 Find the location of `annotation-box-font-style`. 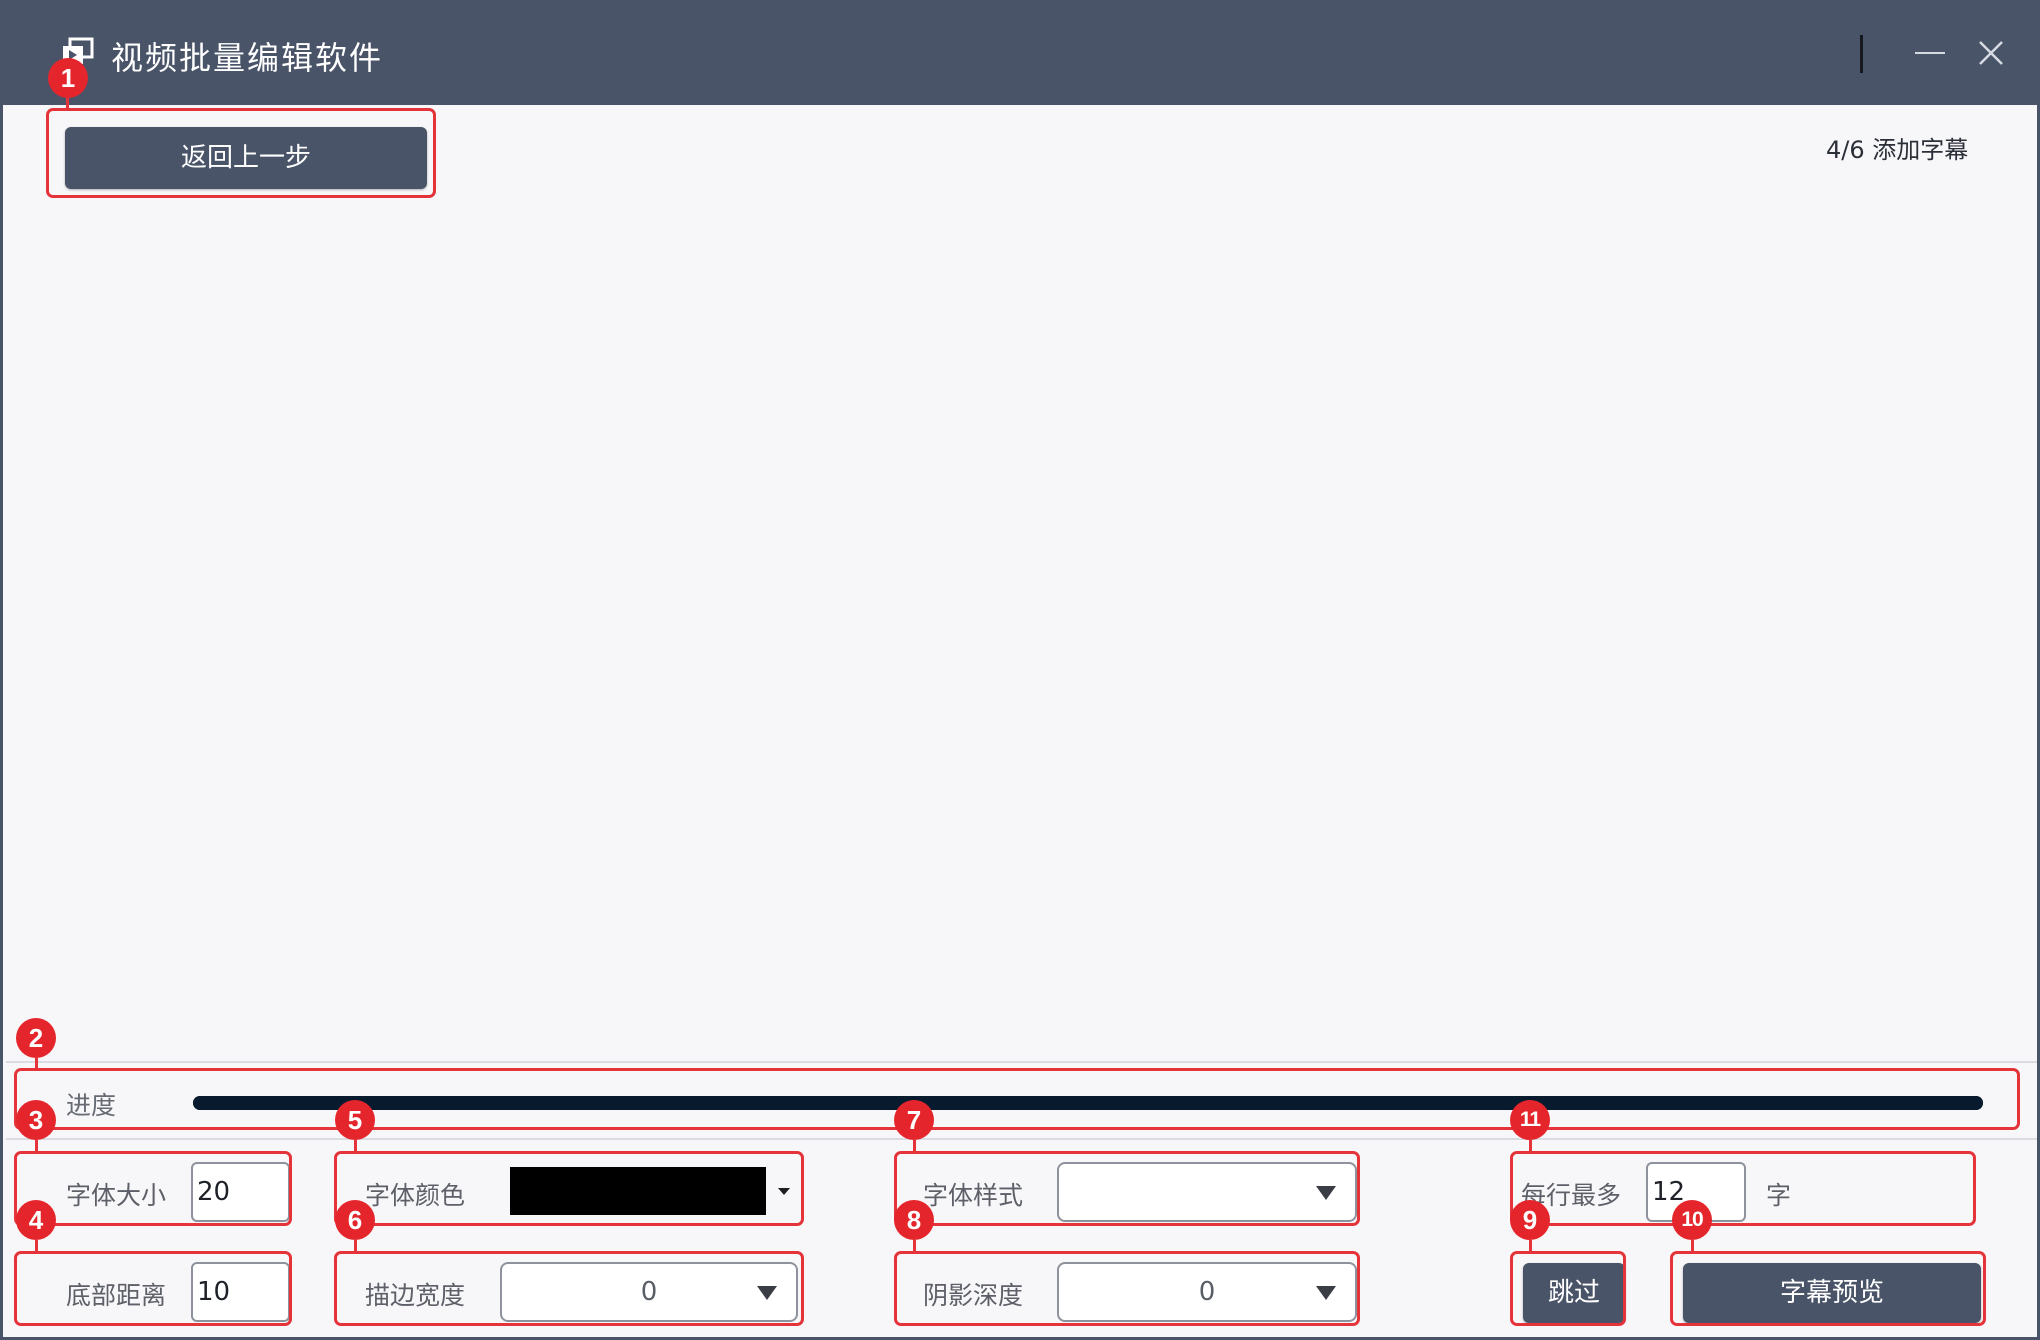

annotation-box-font-style is located at coordinates (1127, 1188).